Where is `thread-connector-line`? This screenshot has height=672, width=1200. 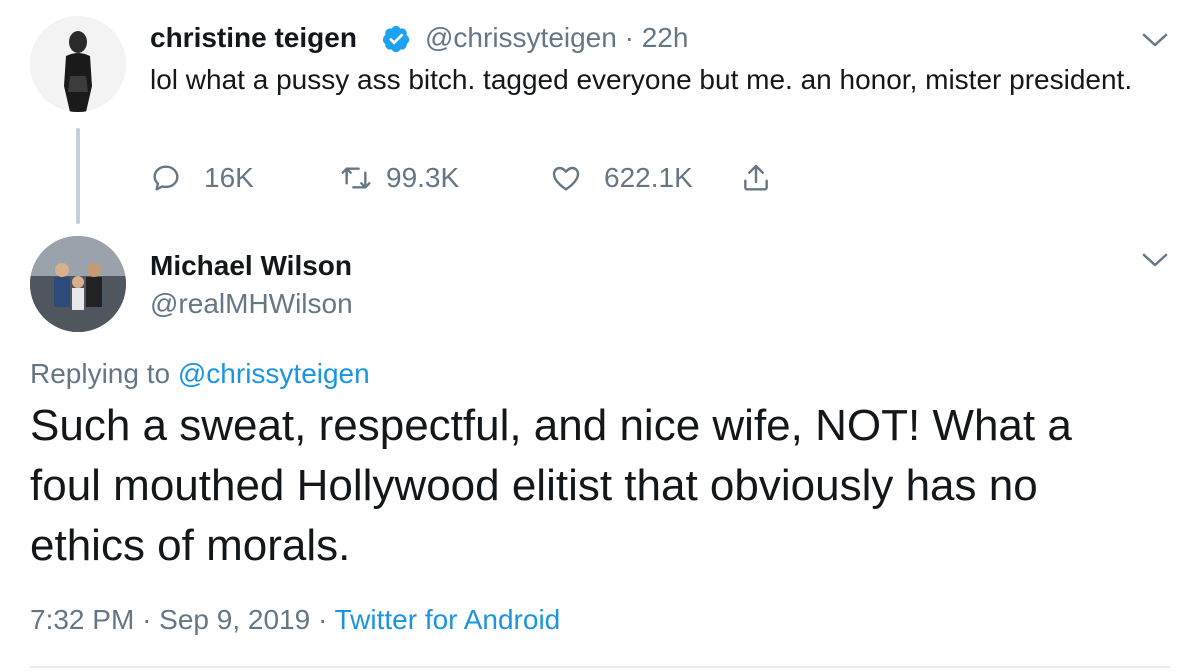 thread-connector-line is located at coordinates (78, 176).